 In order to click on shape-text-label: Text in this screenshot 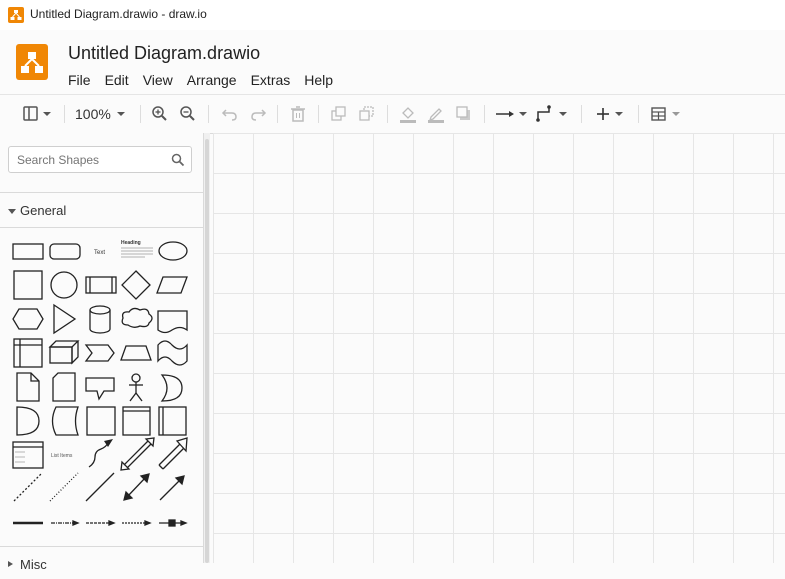, I will do `click(99, 253)`.